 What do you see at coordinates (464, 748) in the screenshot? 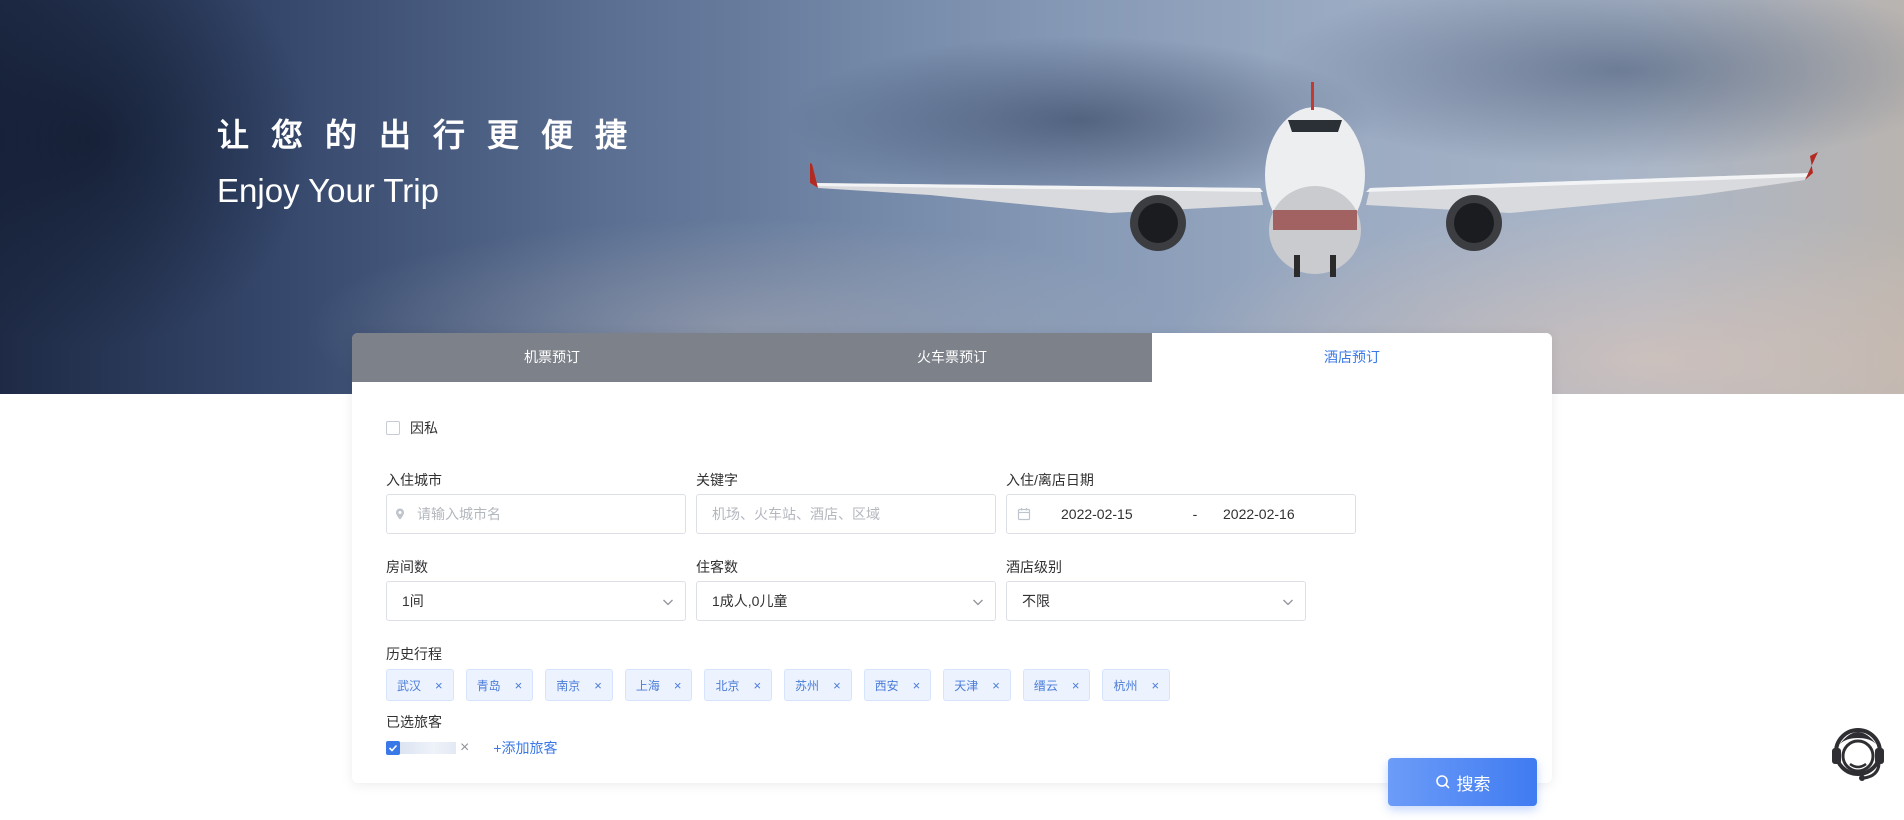
I see `remove-traveler-button: ×` at bounding box center [464, 748].